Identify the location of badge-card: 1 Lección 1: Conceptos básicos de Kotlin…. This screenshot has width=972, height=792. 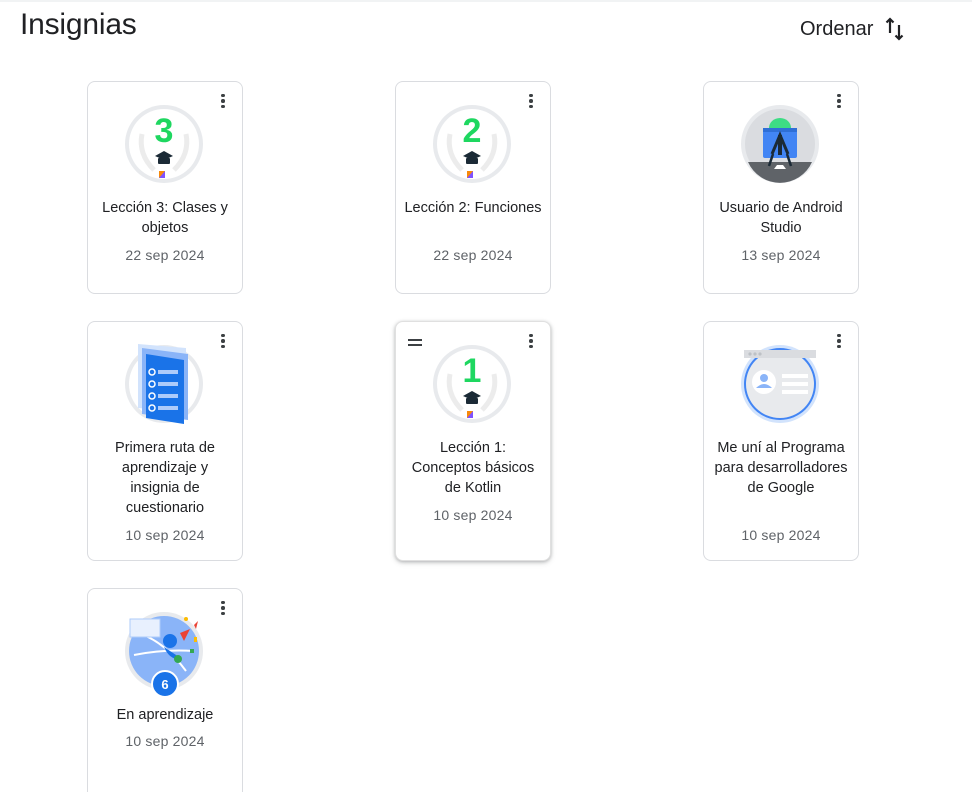
(473, 441).